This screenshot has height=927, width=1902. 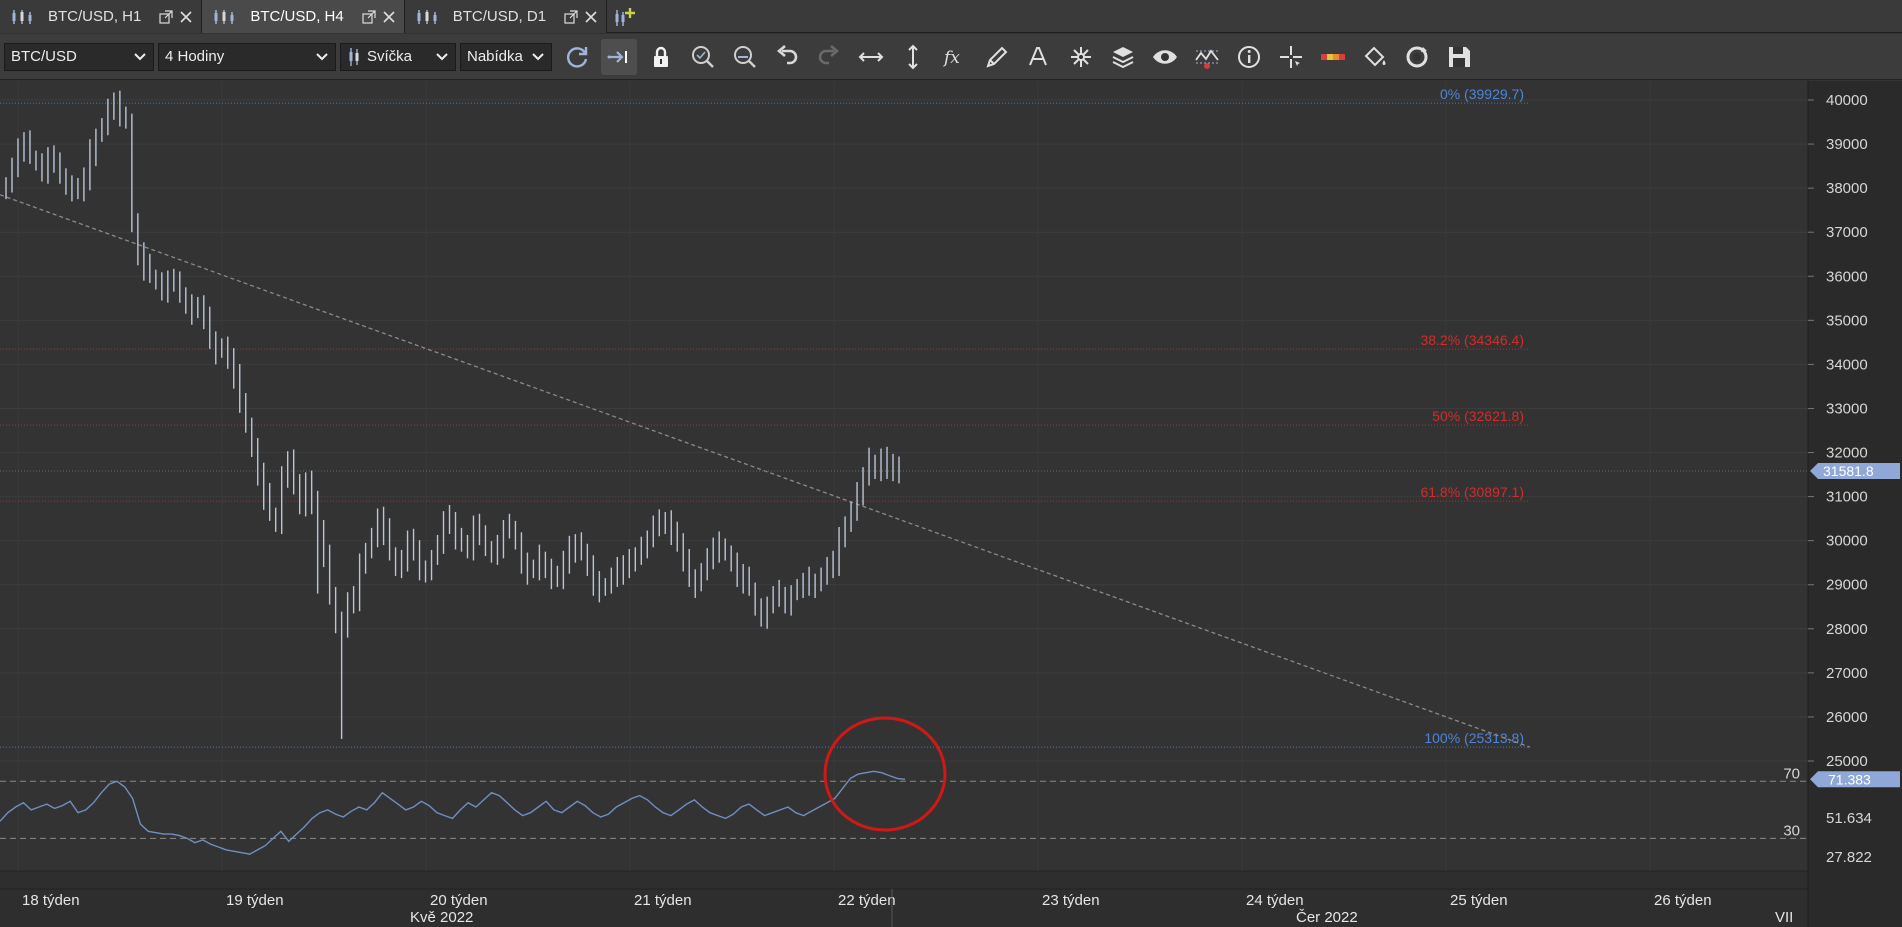 I want to click on indicators-button: fx, so click(x=955, y=57).